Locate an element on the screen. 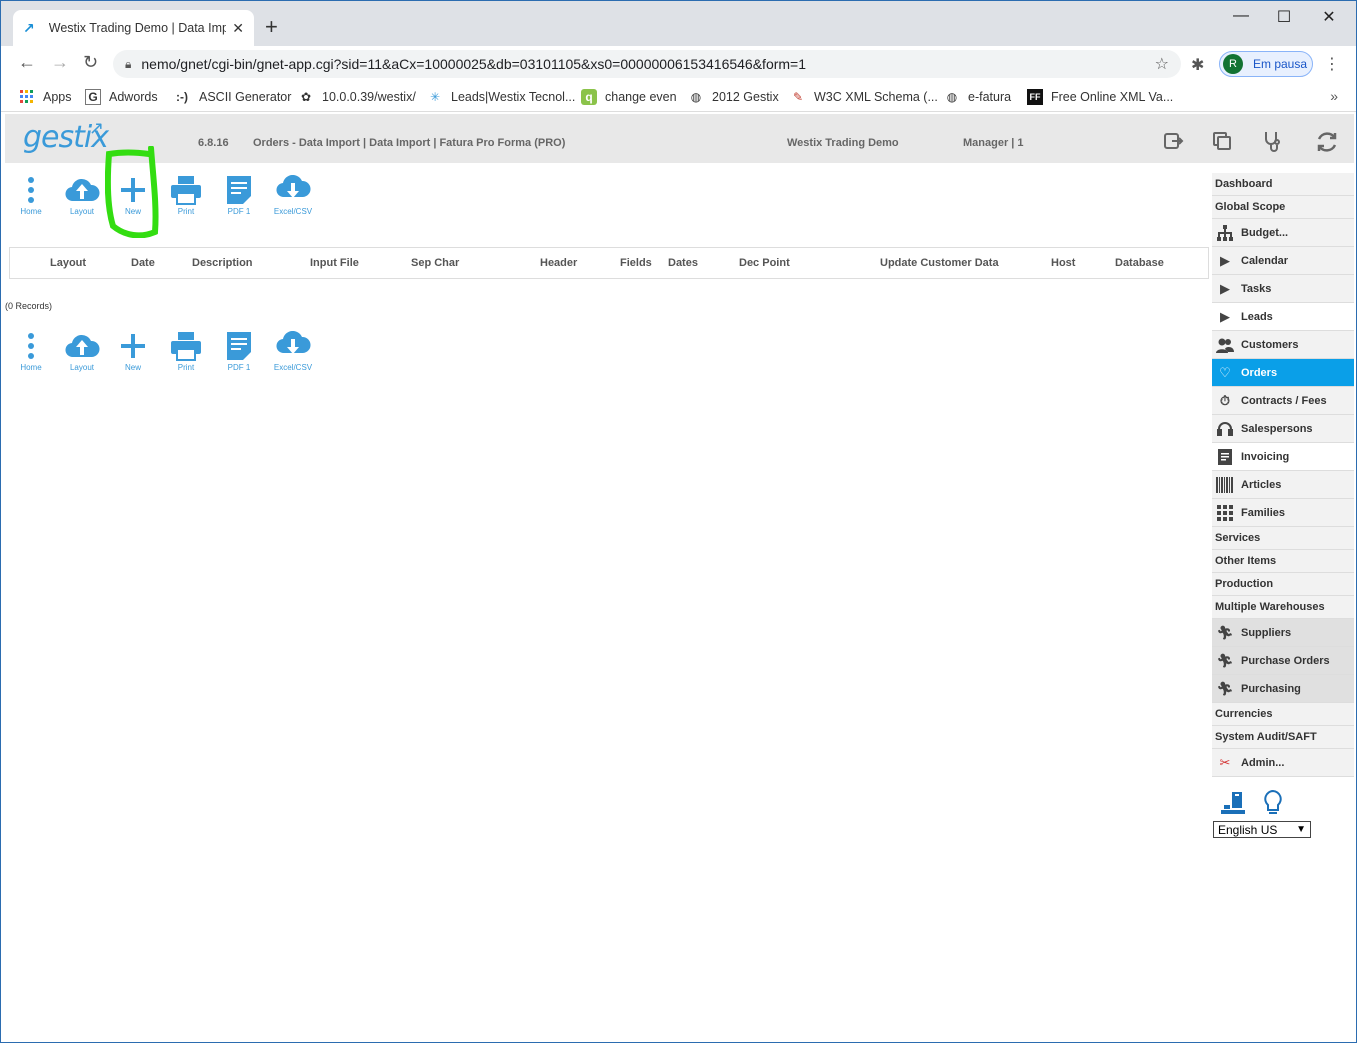 Image resolution: width=1357 pixels, height=1043 pixels. bookmark-label: Adwords is located at coordinates (133, 97).